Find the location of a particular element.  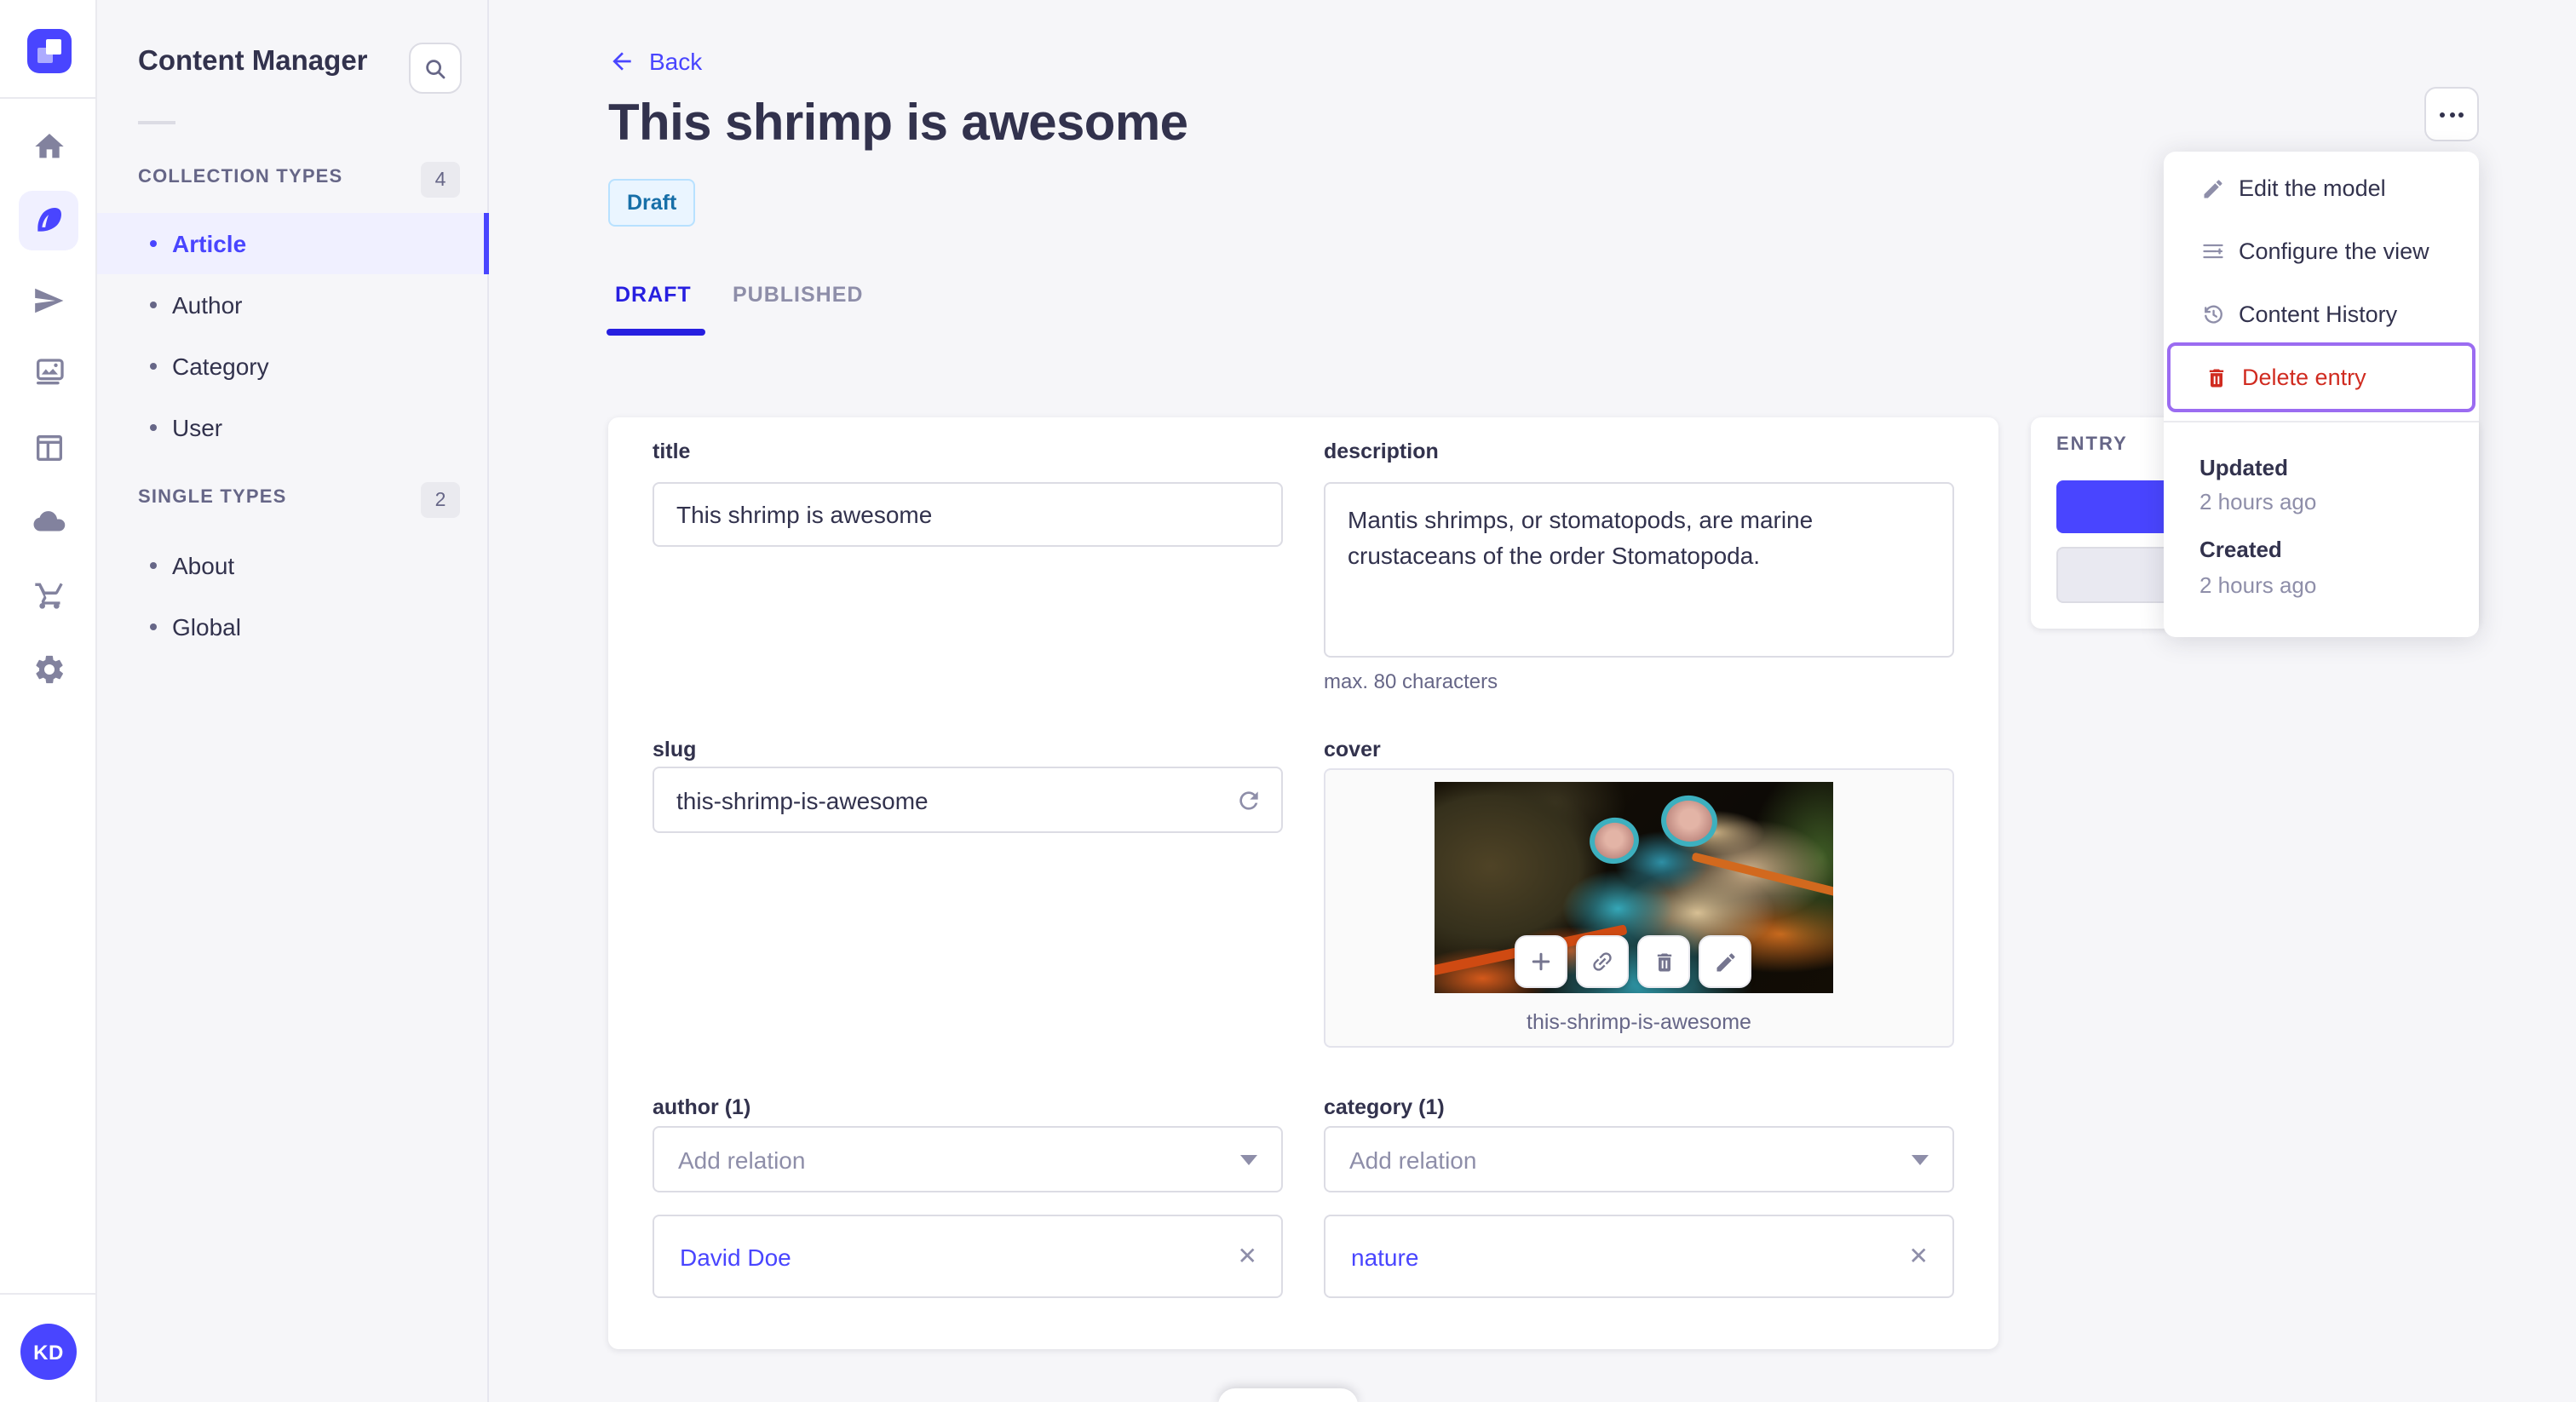

description-field-label: description is located at coordinates (1381, 451).